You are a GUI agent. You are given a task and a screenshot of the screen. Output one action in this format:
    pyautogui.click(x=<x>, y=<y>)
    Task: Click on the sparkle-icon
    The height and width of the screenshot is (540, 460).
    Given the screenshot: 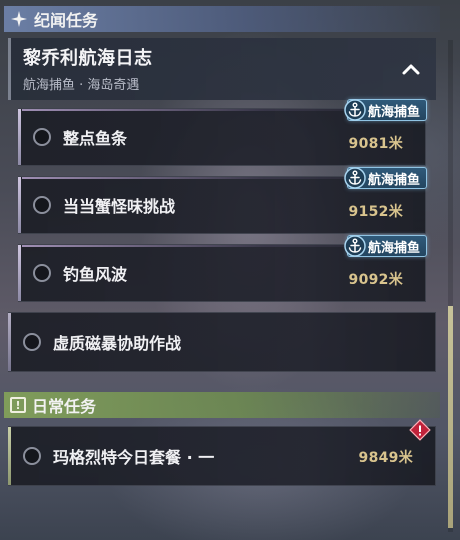 What is the action you would take?
    pyautogui.click(x=19, y=19)
    